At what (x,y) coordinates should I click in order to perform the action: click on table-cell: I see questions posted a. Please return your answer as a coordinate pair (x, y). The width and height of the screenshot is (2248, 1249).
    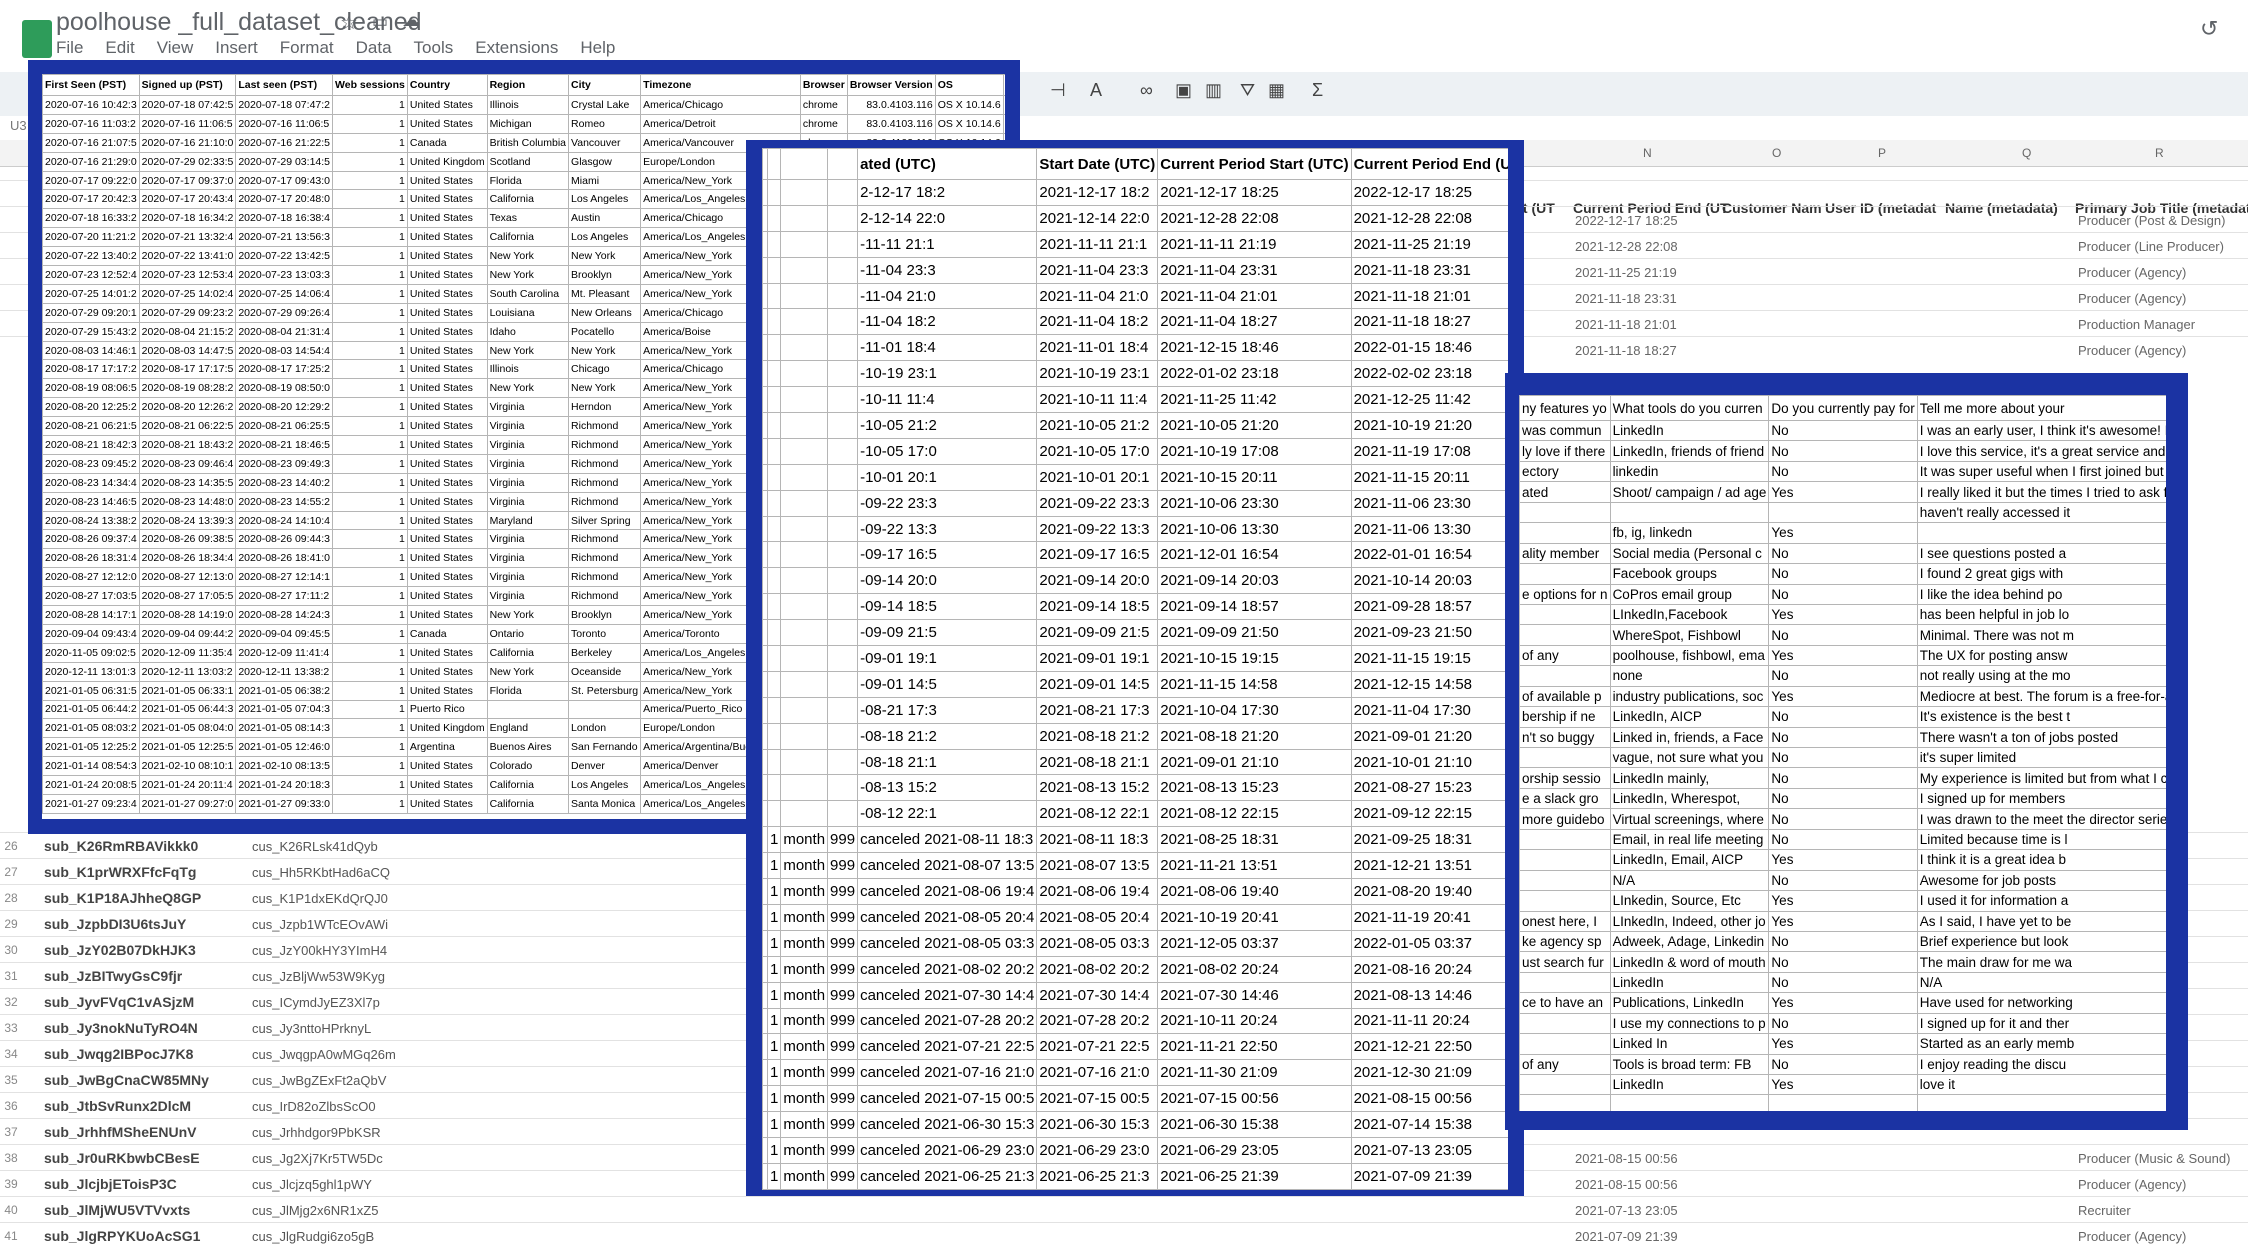
    Looking at the image, I should click on (2041, 553).